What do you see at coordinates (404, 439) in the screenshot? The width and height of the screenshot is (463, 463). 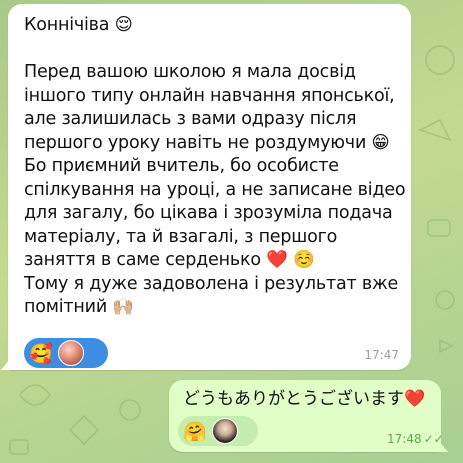 I see `outgoing-time-value: 17:48` at bounding box center [404, 439].